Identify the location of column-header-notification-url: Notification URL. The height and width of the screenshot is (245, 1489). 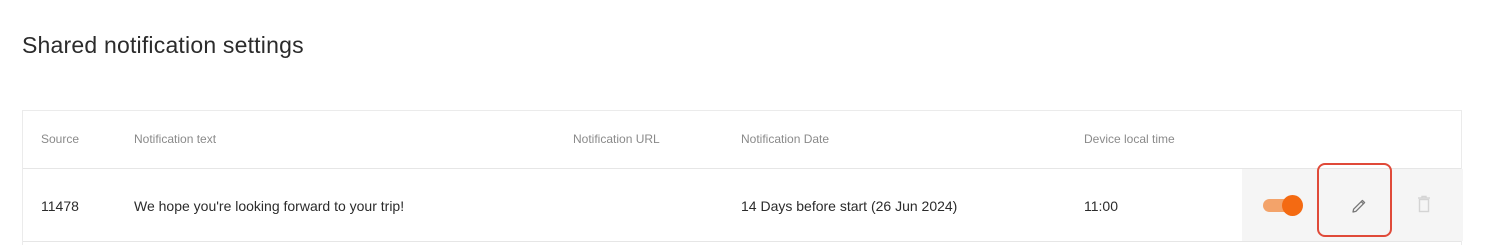
(616, 139).